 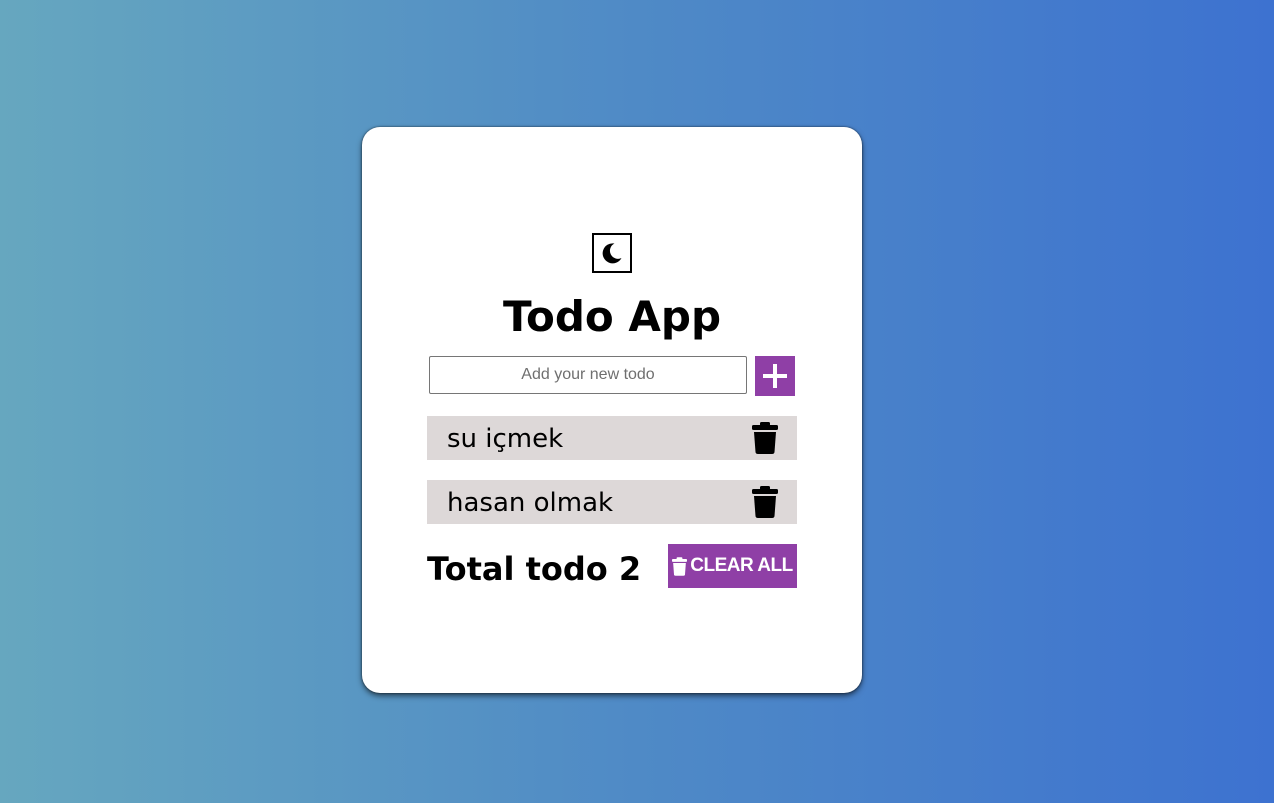 I want to click on new-todo-input, so click(x=588, y=375).